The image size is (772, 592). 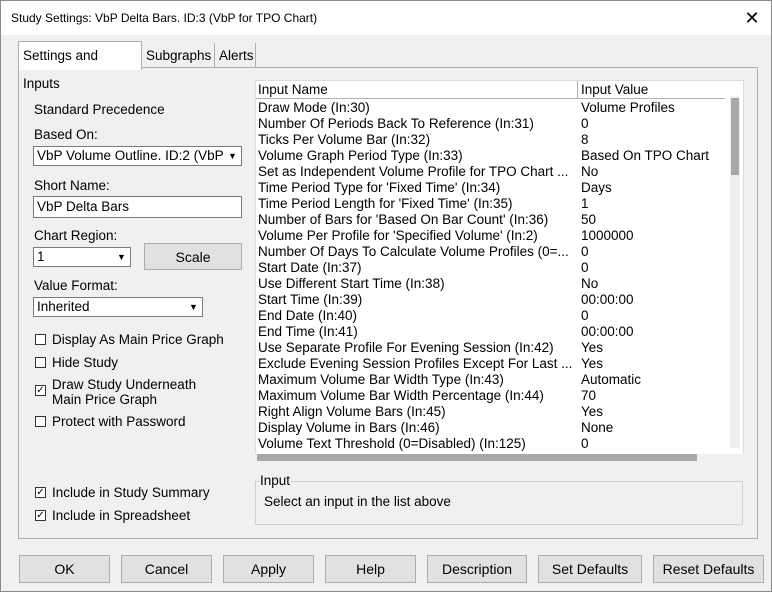 I want to click on input-value-cell: Days, so click(x=653, y=188).